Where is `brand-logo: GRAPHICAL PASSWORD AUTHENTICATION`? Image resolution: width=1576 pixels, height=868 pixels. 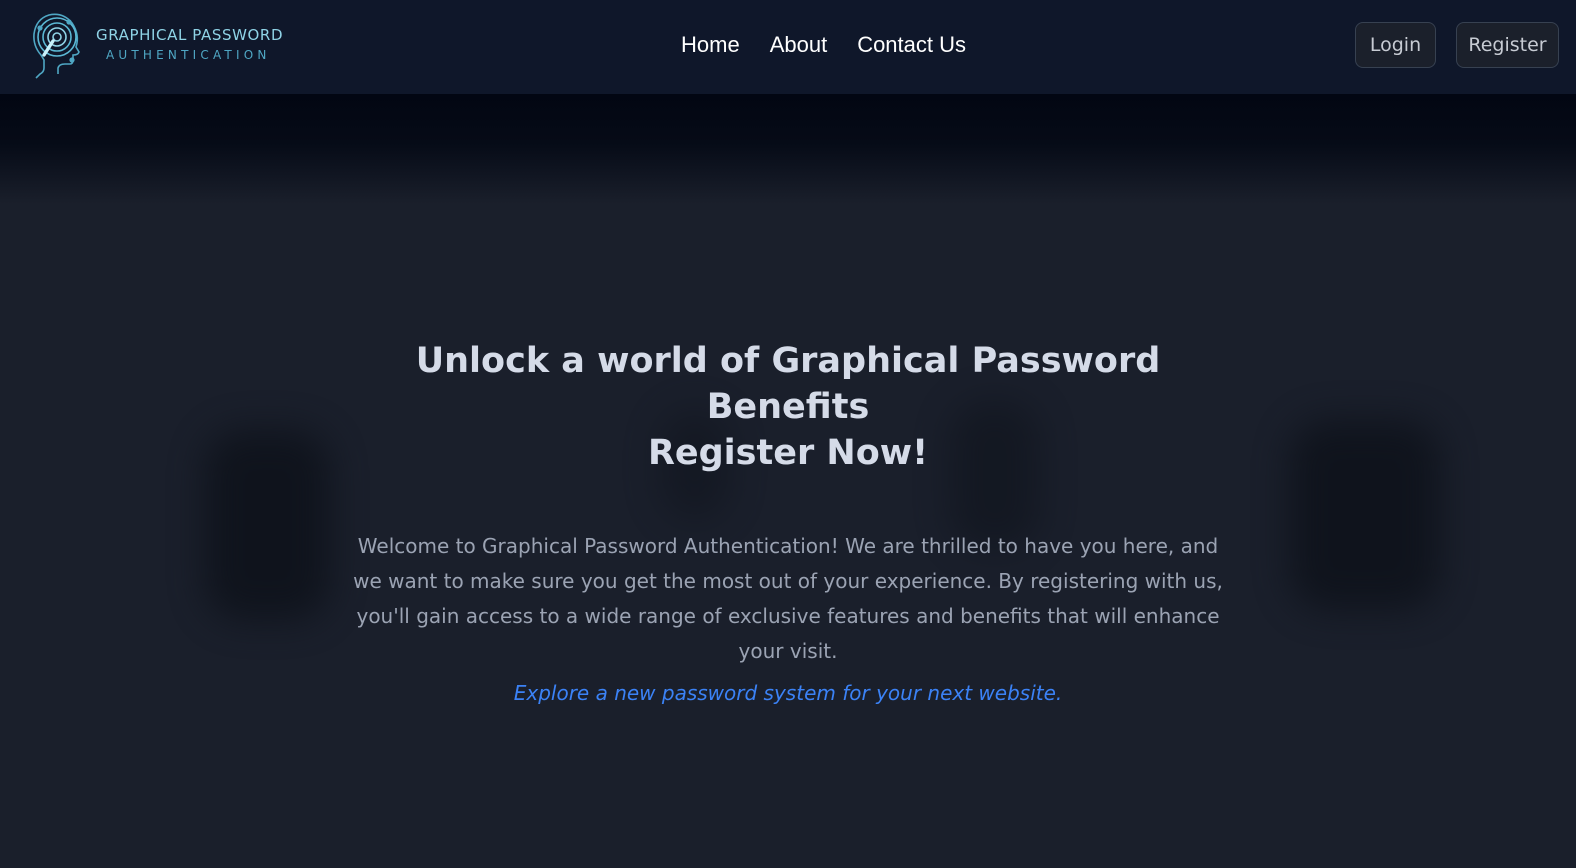
brand-logo: GRAPHICAL PASSWORD AUTHENTICATION is located at coordinates (167, 46).